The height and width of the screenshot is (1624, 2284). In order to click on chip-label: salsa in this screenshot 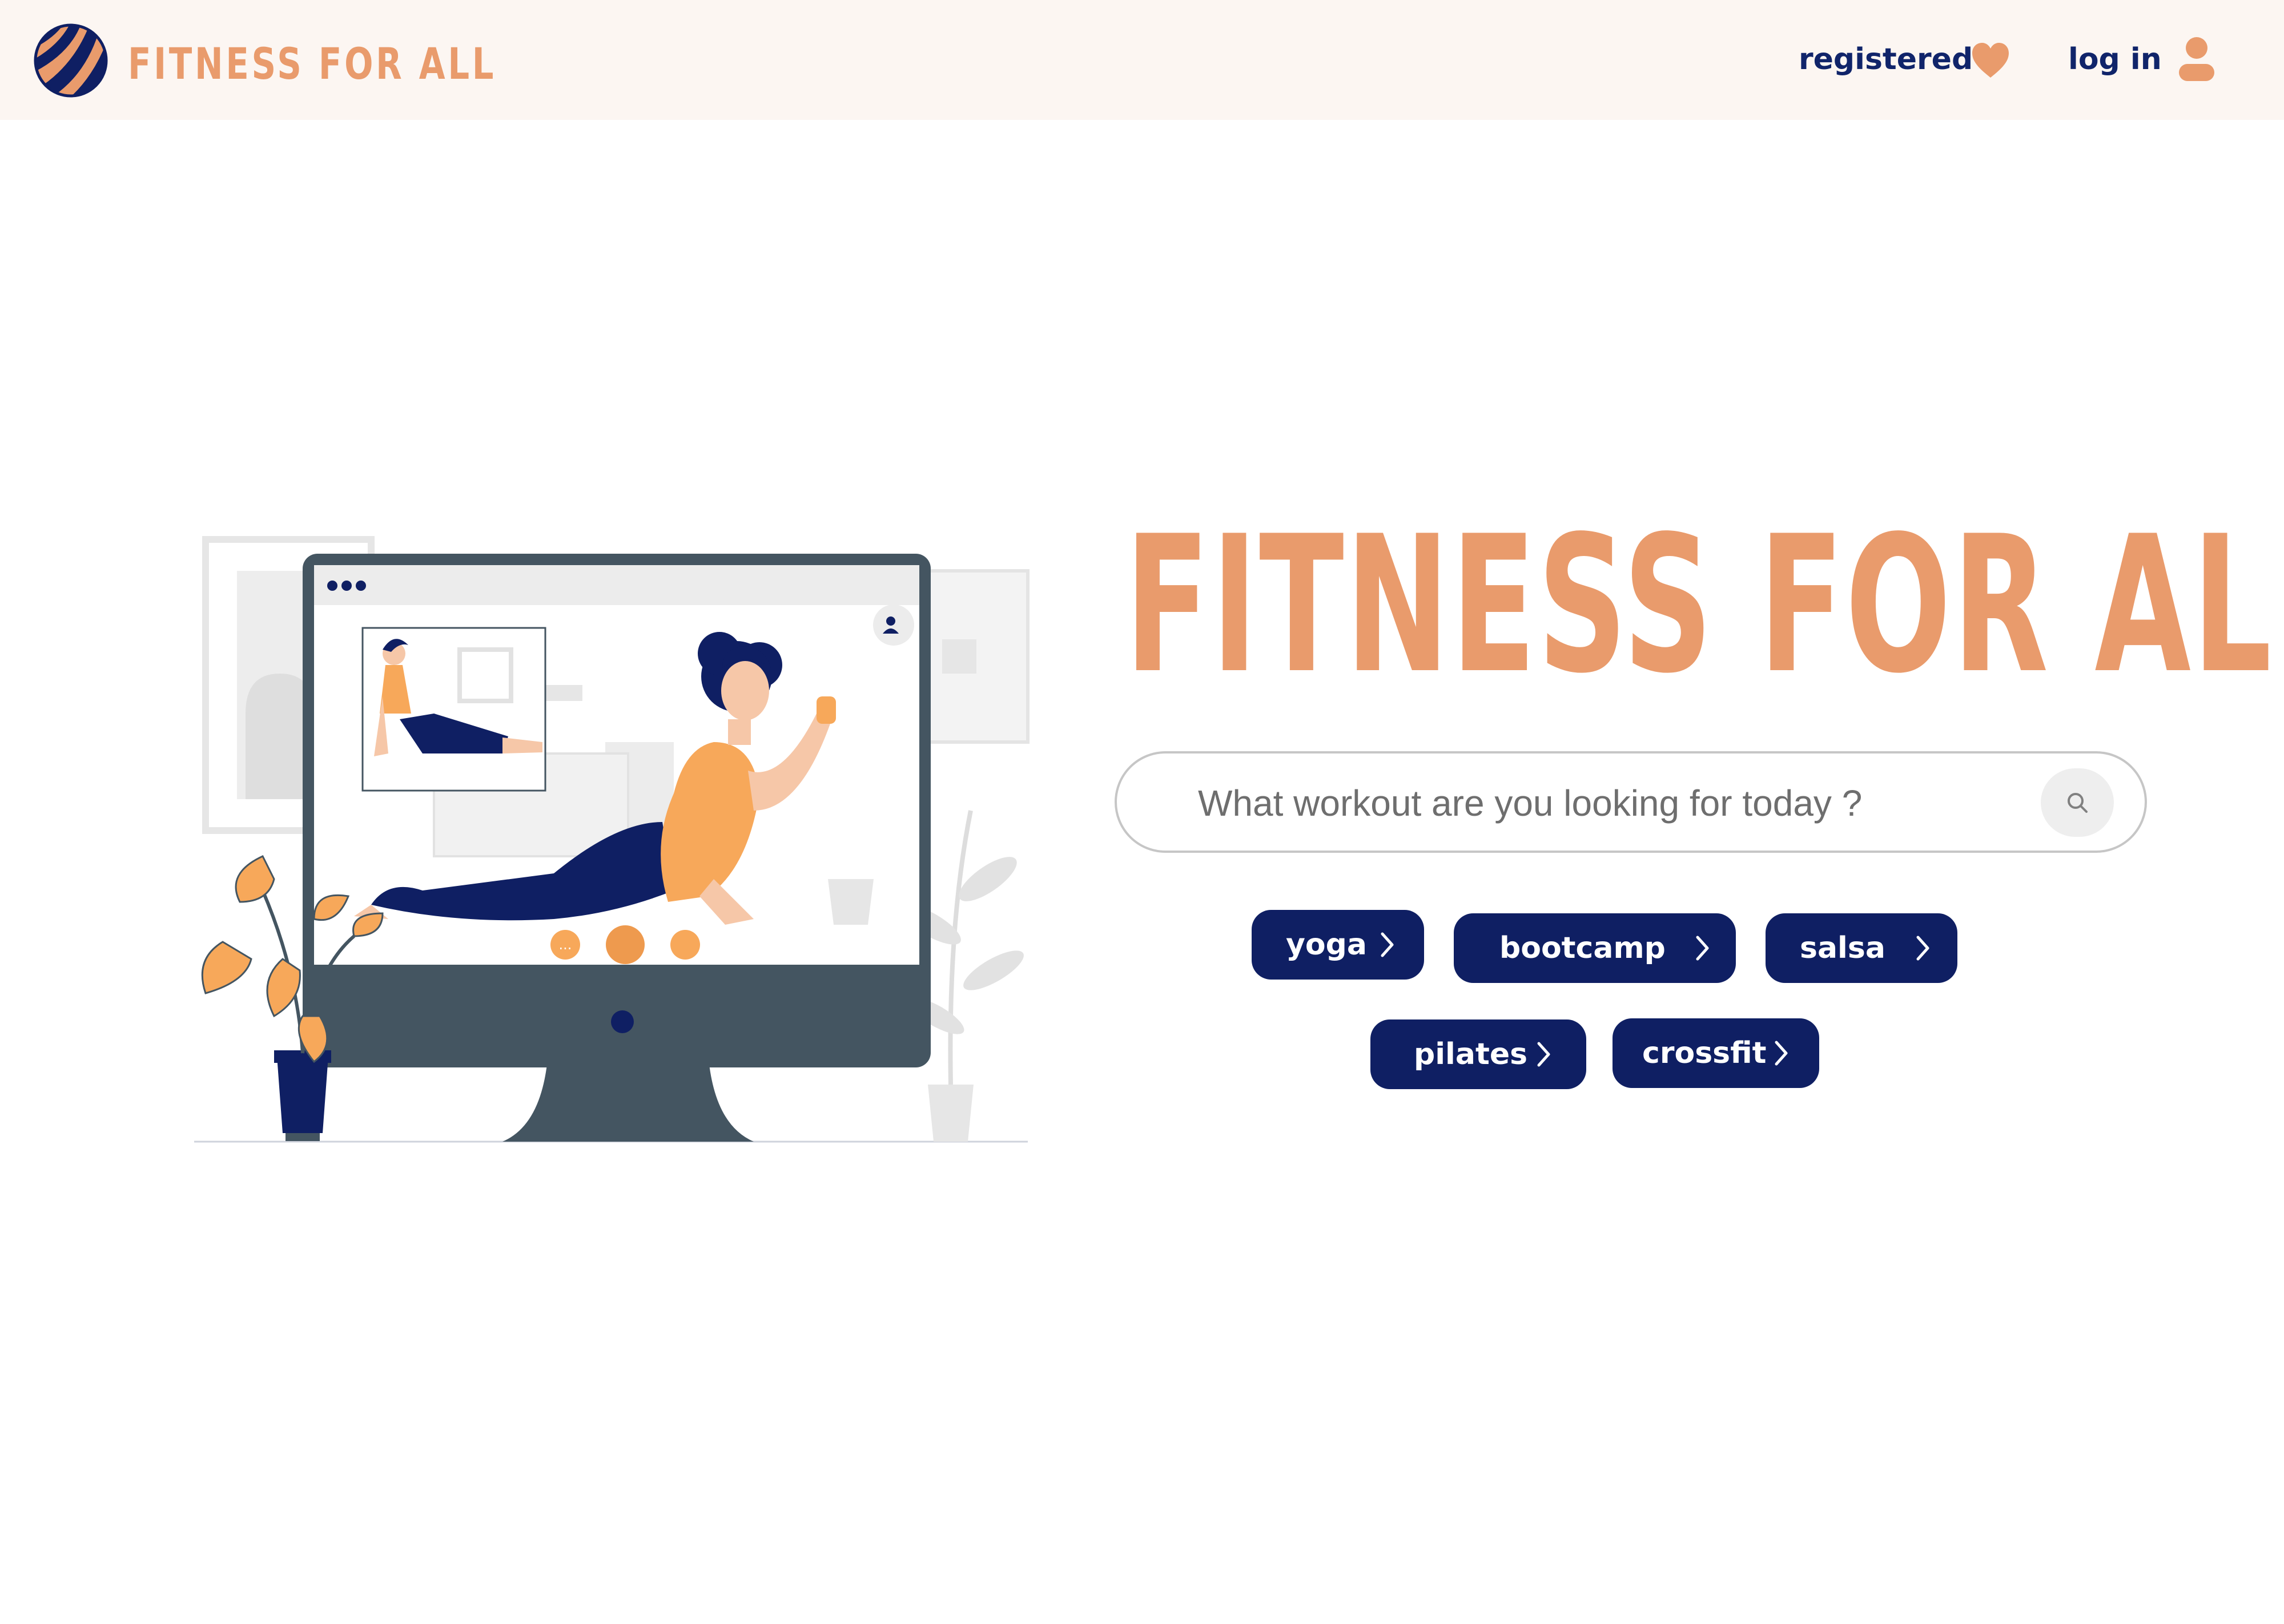, I will do `click(1842, 948)`.